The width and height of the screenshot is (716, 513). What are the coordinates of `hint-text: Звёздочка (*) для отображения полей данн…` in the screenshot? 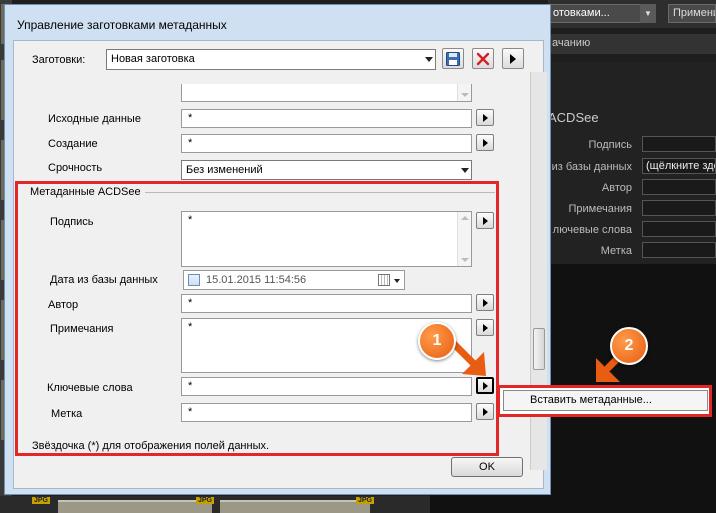 It's located at (151, 446).